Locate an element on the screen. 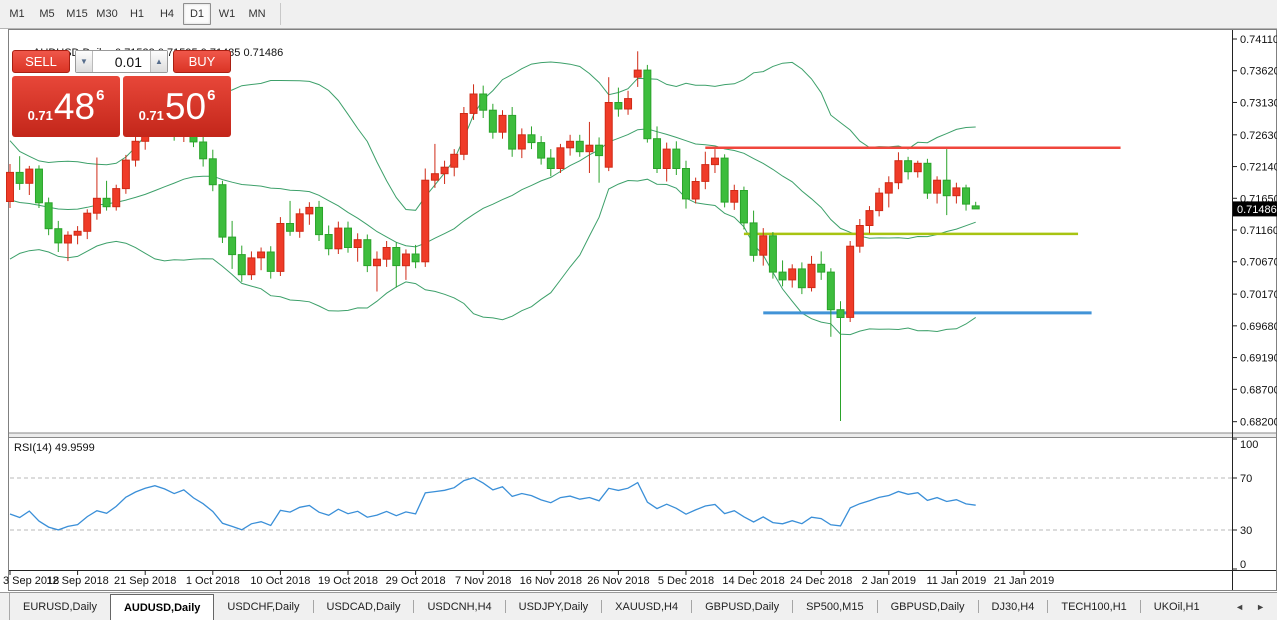 The height and width of the screenshot is (620, 1277). tab-scroll-right-icon: ► is located at coordinates (1260, 607).